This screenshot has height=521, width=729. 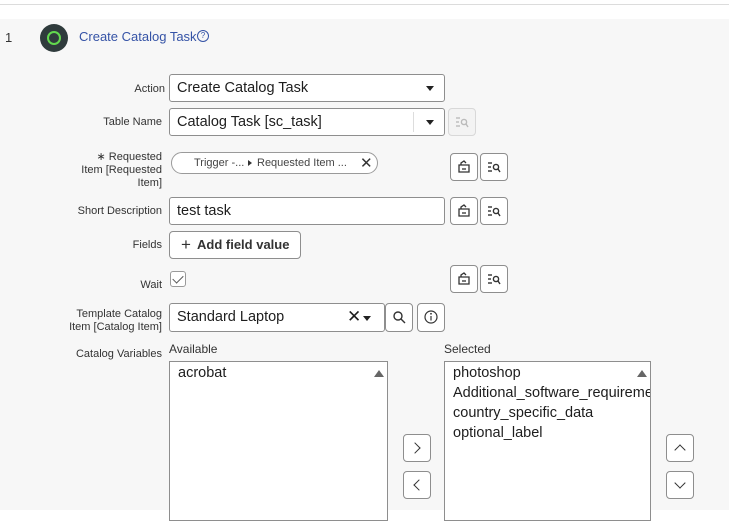 What do you see at coordinates (278, 441) in the screenshot?
I see `available-variables-list: acrobat` at bounding box center [278, 441].